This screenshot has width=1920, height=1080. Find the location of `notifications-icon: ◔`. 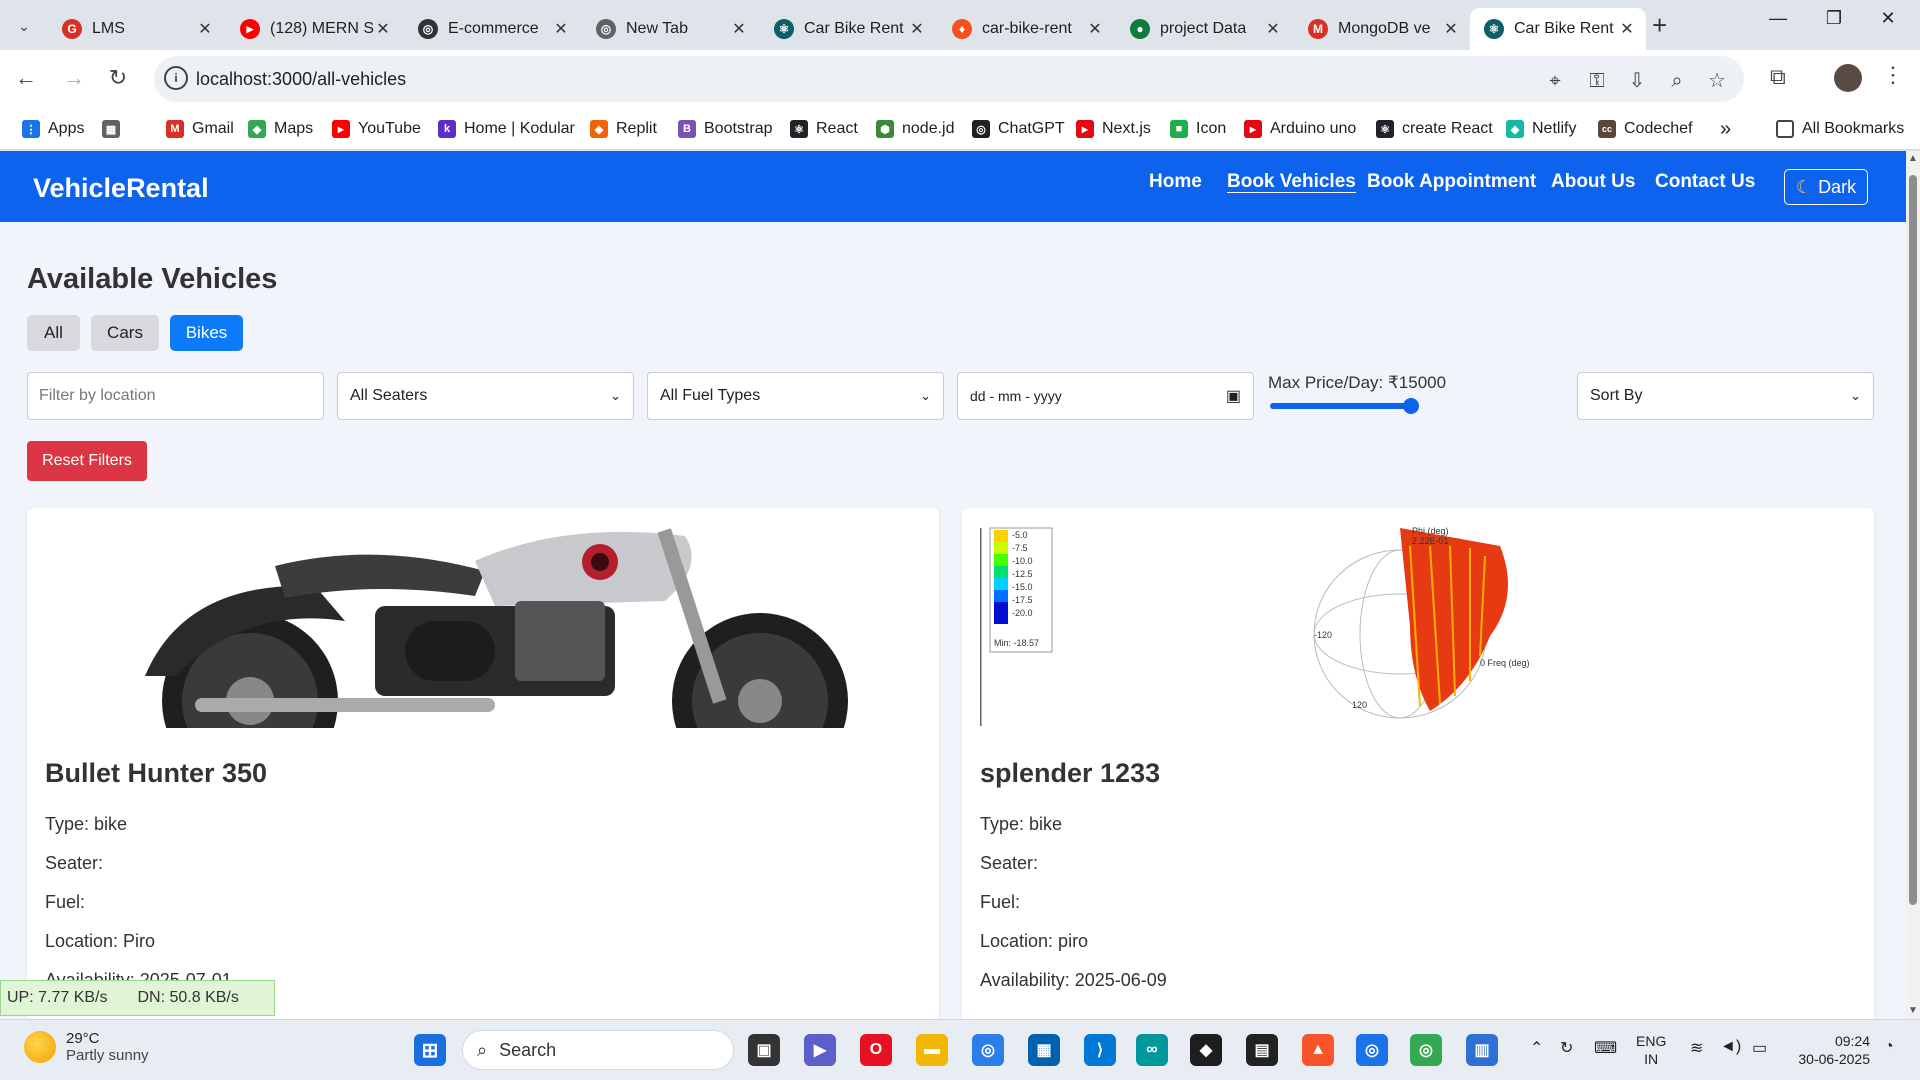

notifications-icon: ◔ is located at coordinates (1889, 1047).